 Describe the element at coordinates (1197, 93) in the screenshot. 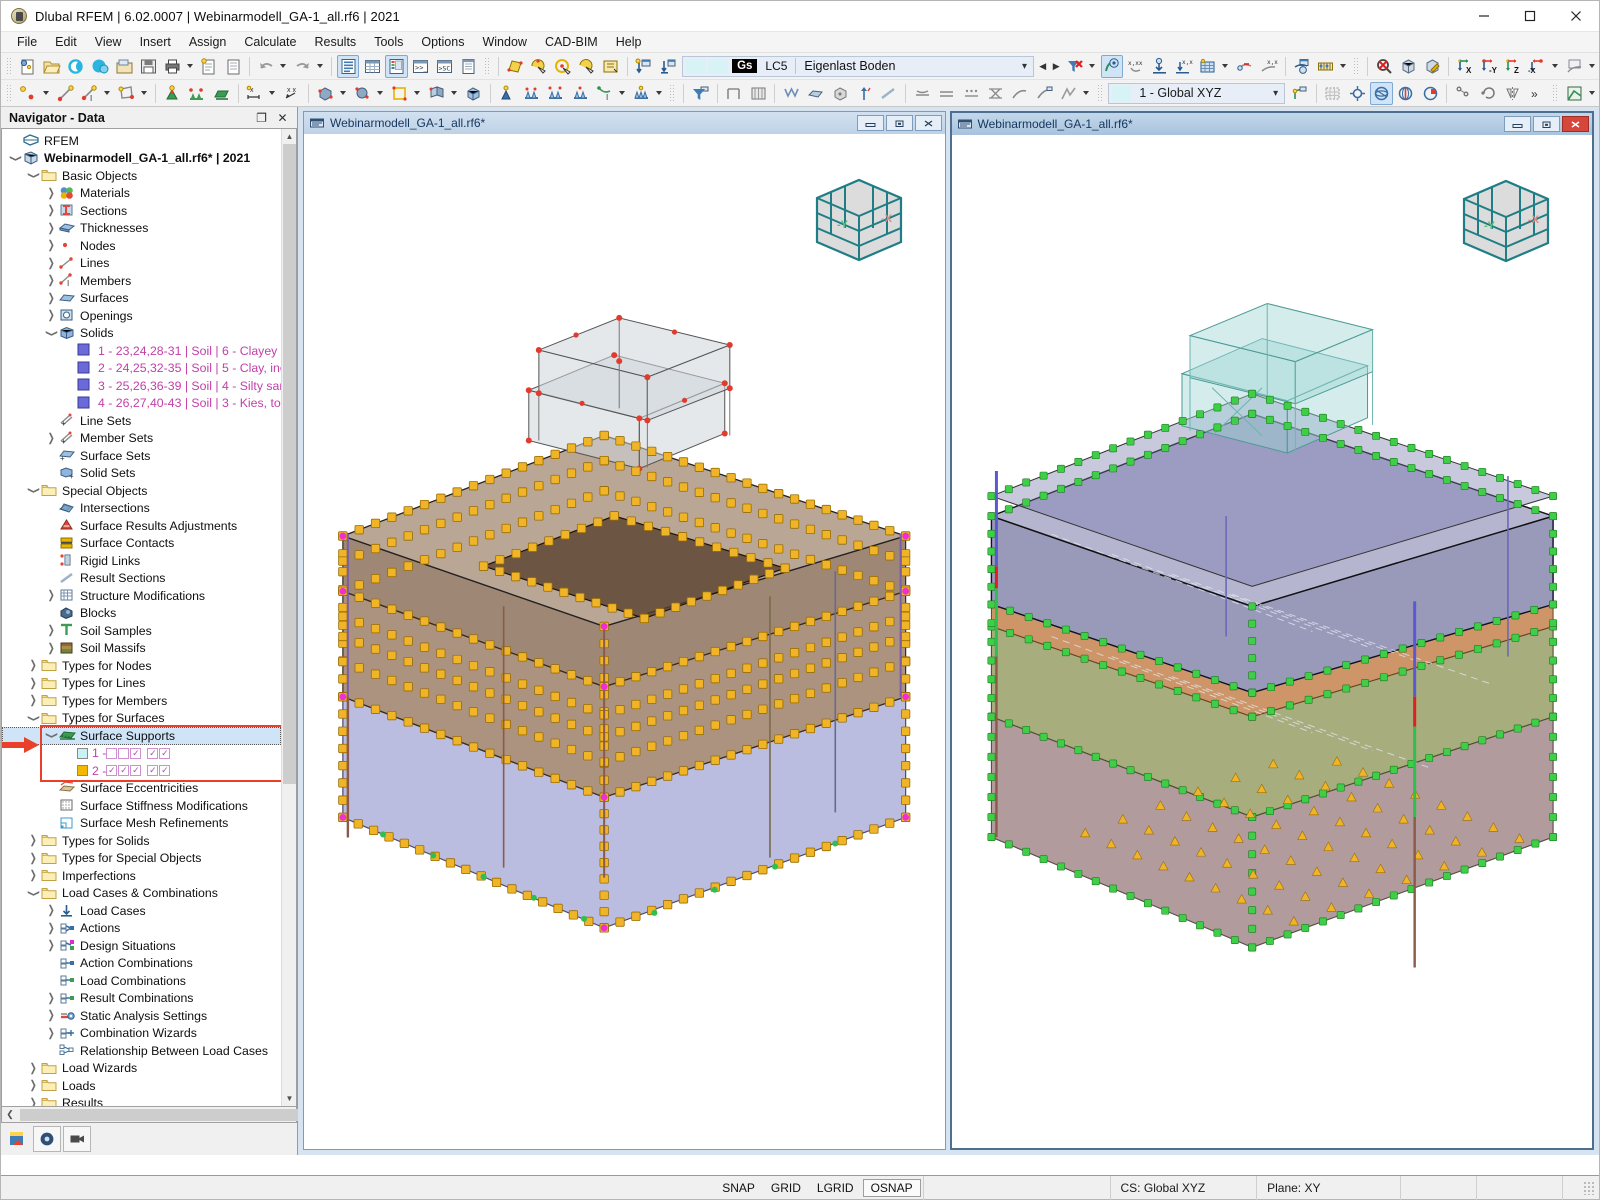

I see `coordinate-system-selector: 1 - Global XYZ ▾` at that location.